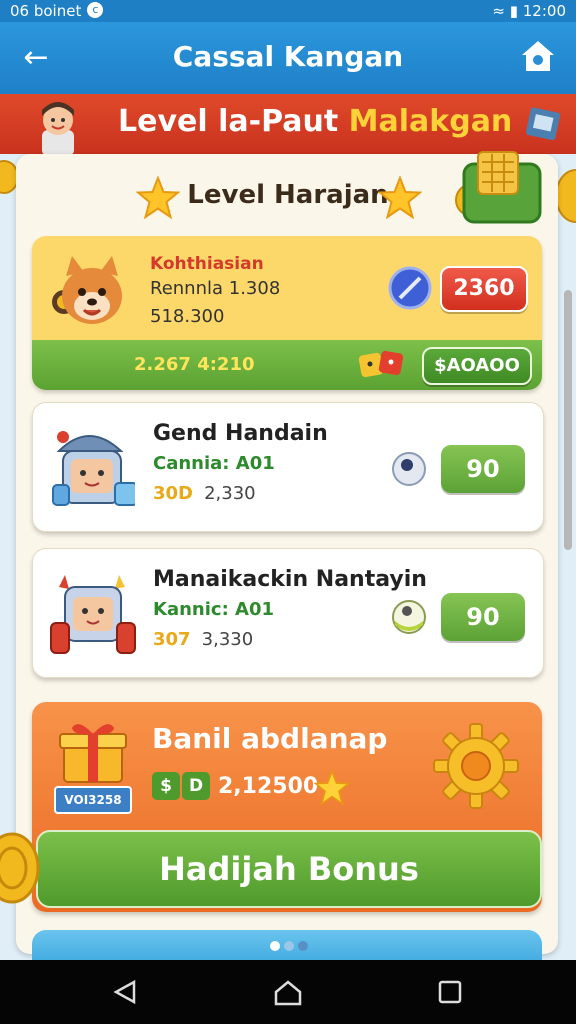  Describe the element at coordinates (173, 493) in the screenshot. I see `card-badge: 30D` at that location.